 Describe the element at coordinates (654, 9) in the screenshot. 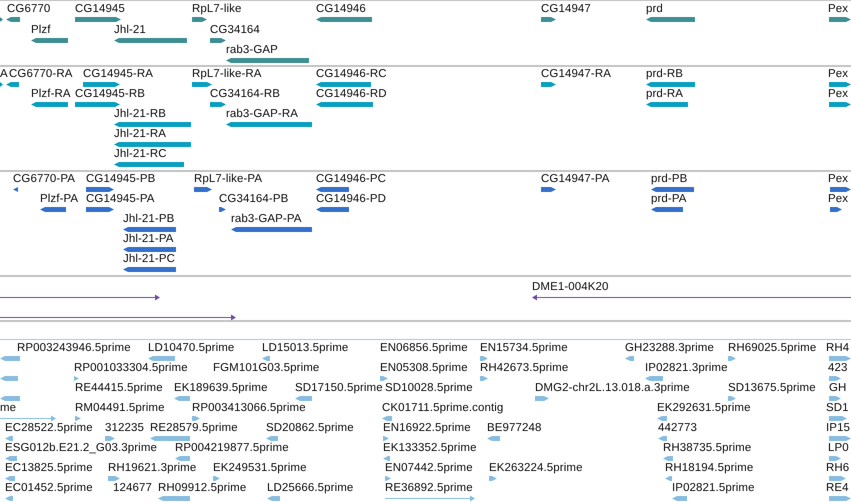

I see `feature-label: prd` at that location.